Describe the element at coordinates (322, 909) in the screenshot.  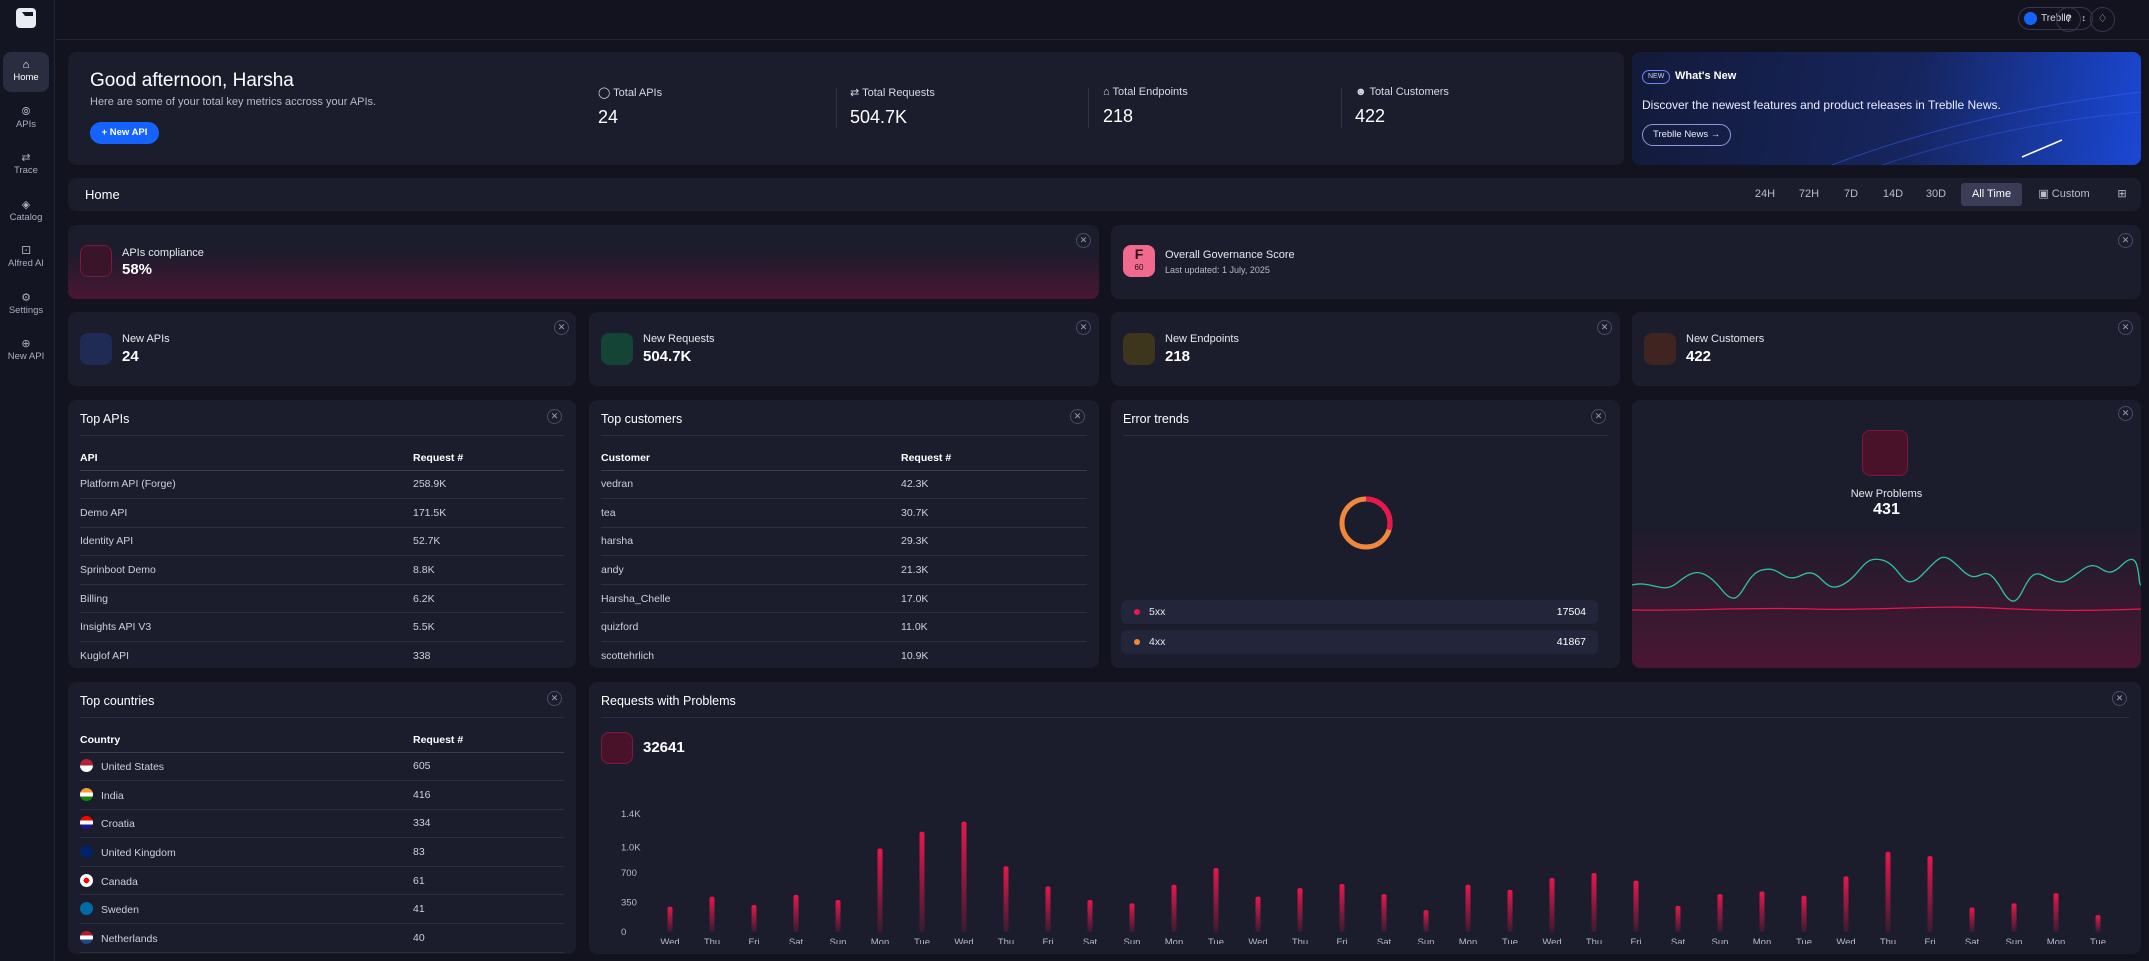
I see `table-row: Sweden 41` at that location.